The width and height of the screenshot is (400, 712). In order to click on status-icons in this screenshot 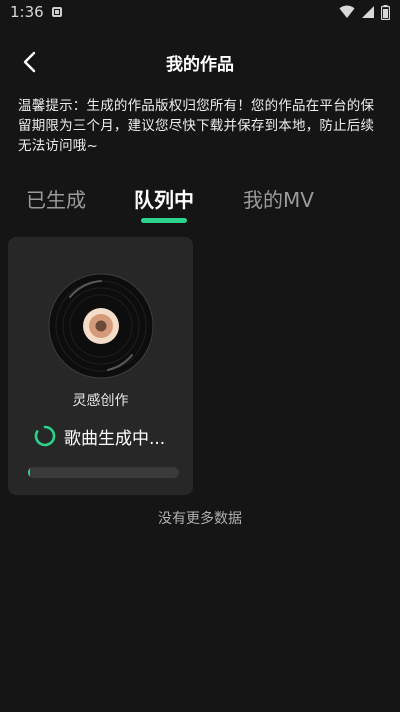, I will do `click(364, 12)`.